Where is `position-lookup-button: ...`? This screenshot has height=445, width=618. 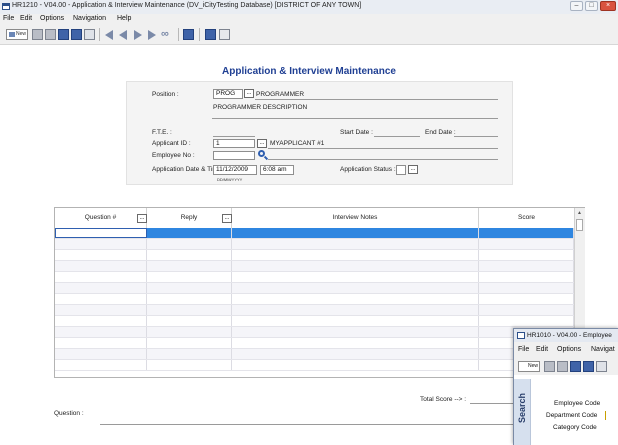 position-lookup-button: ... is located at coordinates (249, 93).